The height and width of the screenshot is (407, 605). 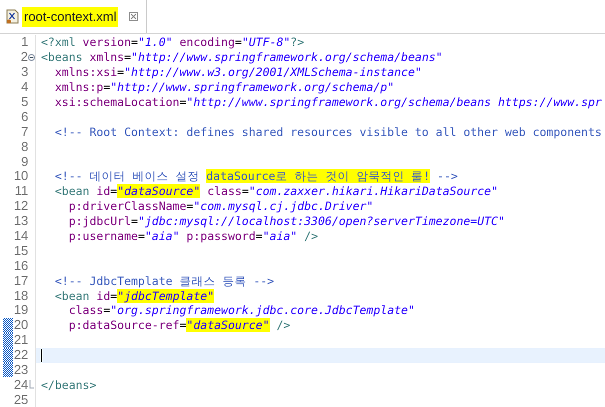 What do you see at coordinates (328, 131) in the screenshot?
I see `code-line: <!-- Root Context: defines shared resources visible to all other web components` at bounding box center [328, 131].